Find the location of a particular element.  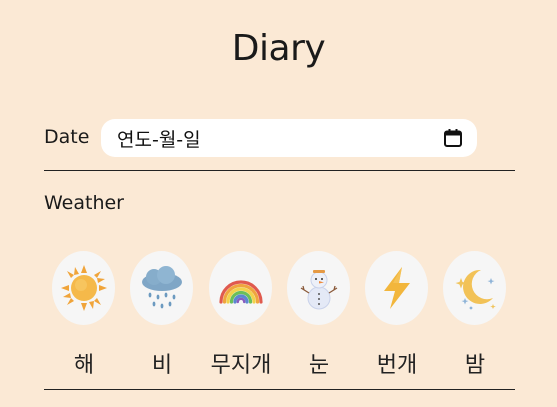

weather-option-snow: 눈 is located at coordinates (319, 316).